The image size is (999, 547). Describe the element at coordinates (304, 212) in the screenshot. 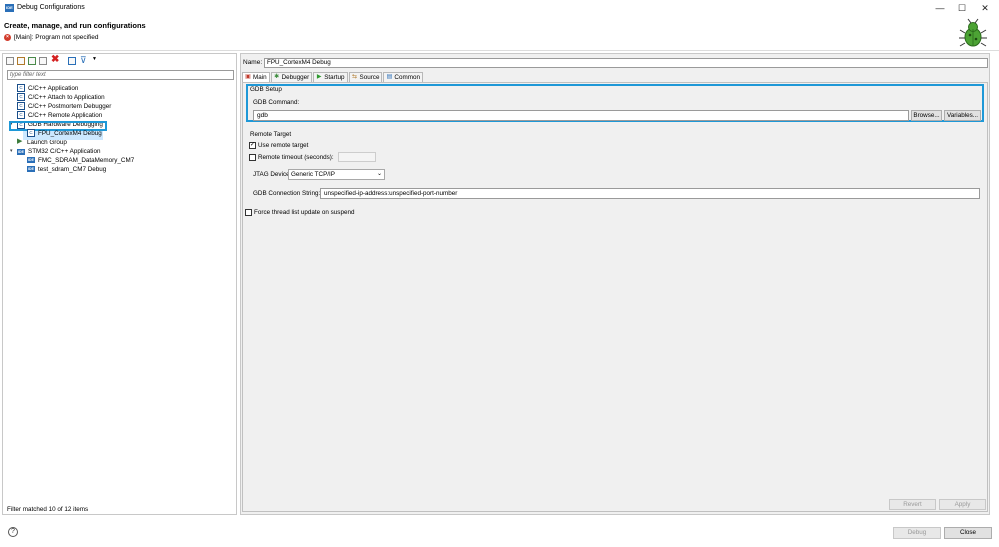

I see `force-thread-update-label: Force thread list update on suspend` at that location.